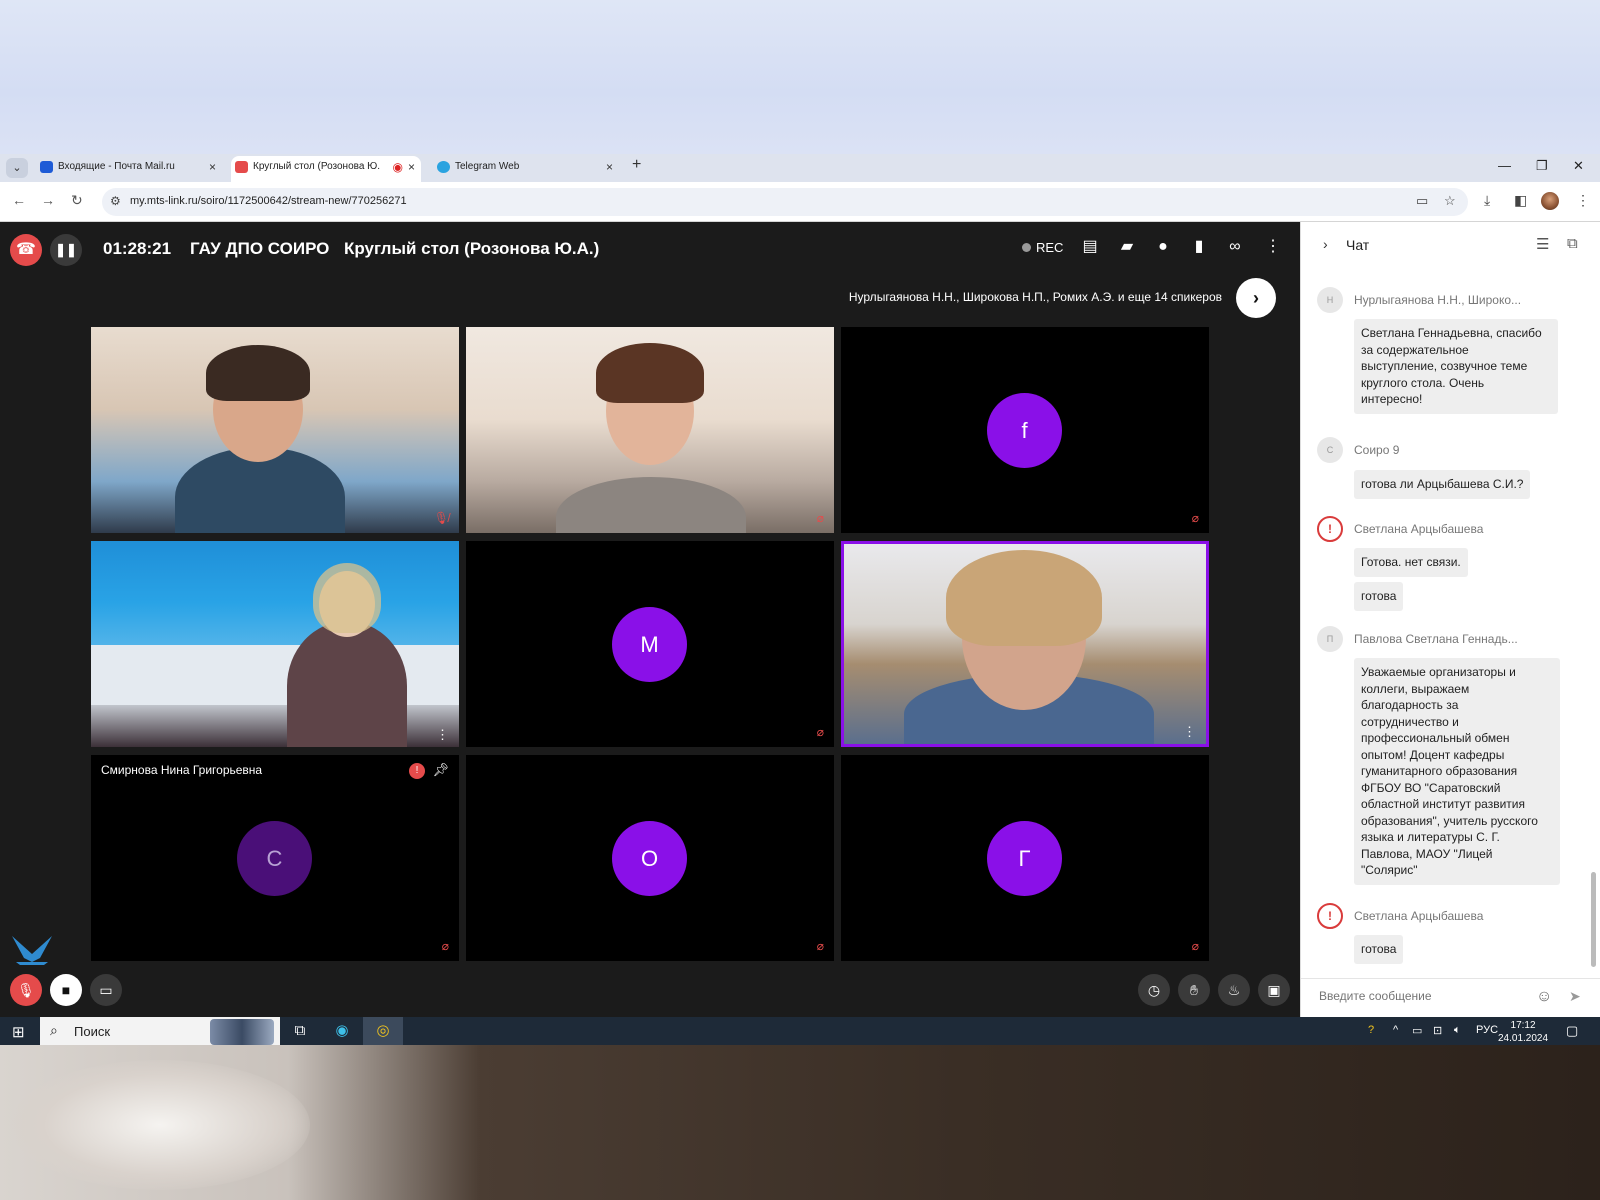  Describe the element at coordinates (1575, 996) in the screenshot. I see `send-icon: ➤` at that location.